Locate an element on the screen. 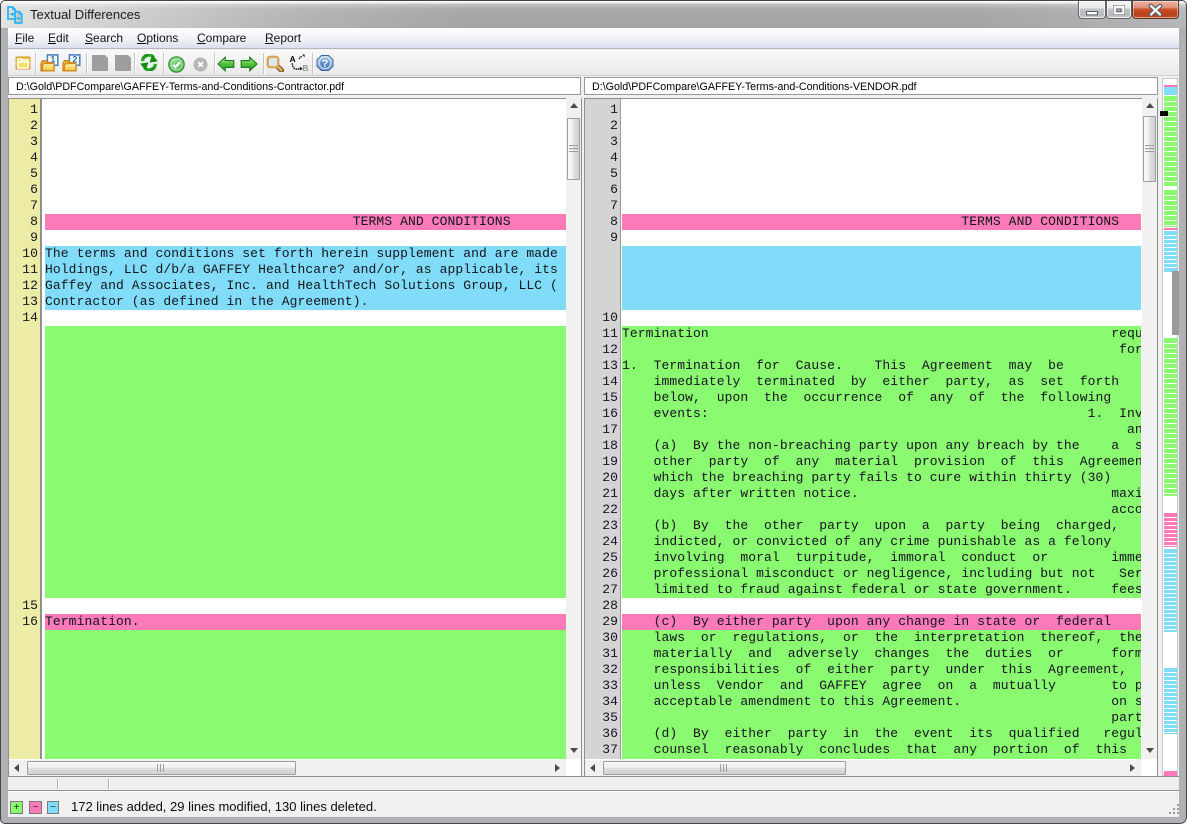 The image size is (1187, 824). svg-text: B is located at coordinates (306, 67).